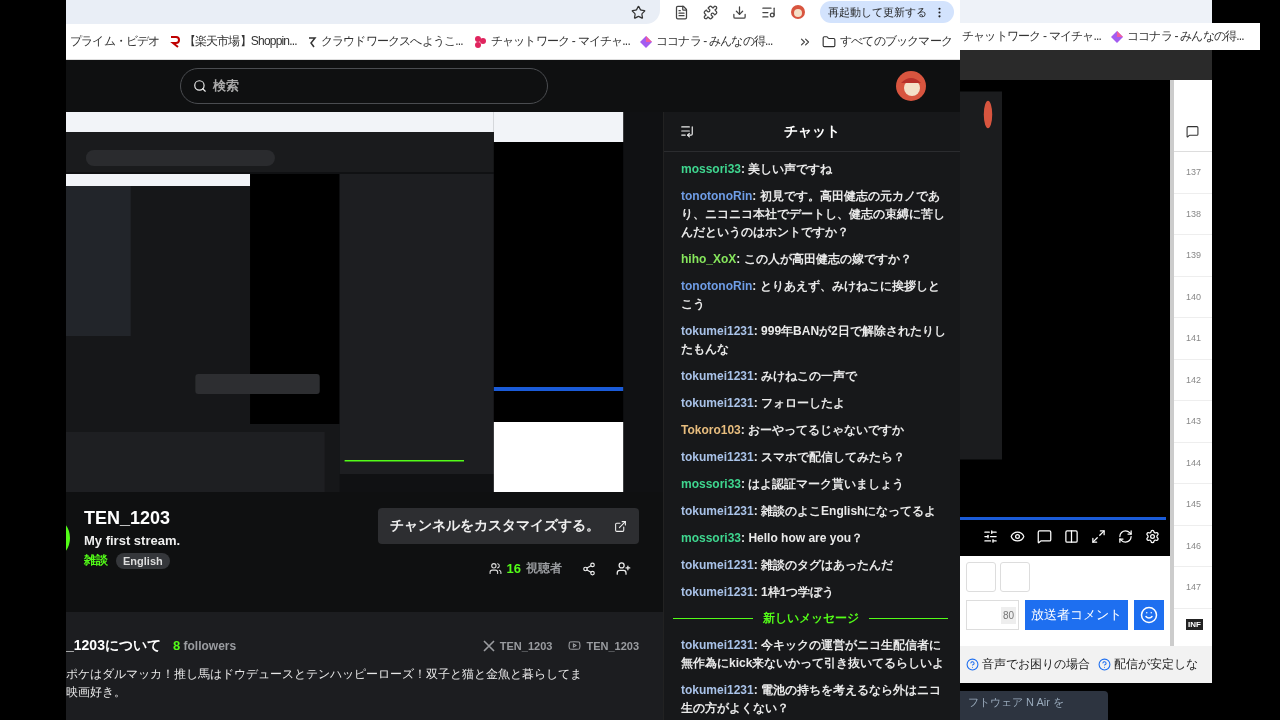  Describe the element at coordinates (797, 259) in the screenshot. I see `chat-message: hiho_XoX: この人が高田健志の嫁ですか？` at that location.